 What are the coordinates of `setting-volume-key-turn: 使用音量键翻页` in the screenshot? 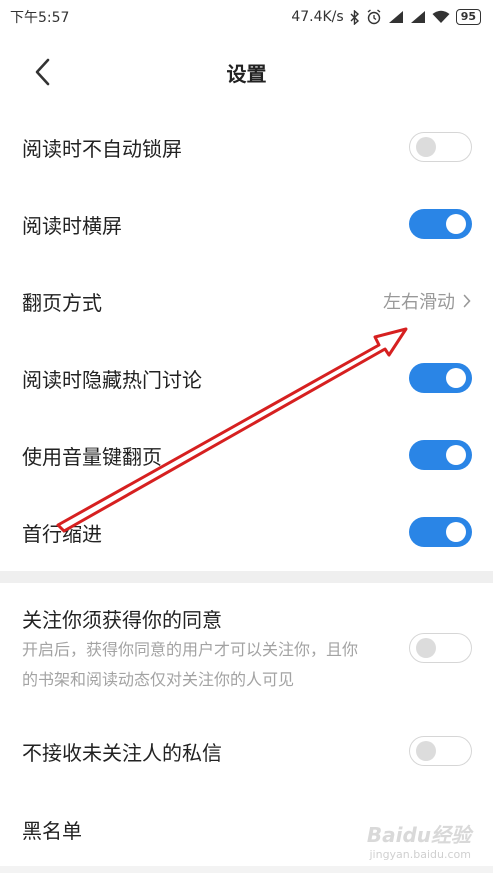 It's located at (246, 455).